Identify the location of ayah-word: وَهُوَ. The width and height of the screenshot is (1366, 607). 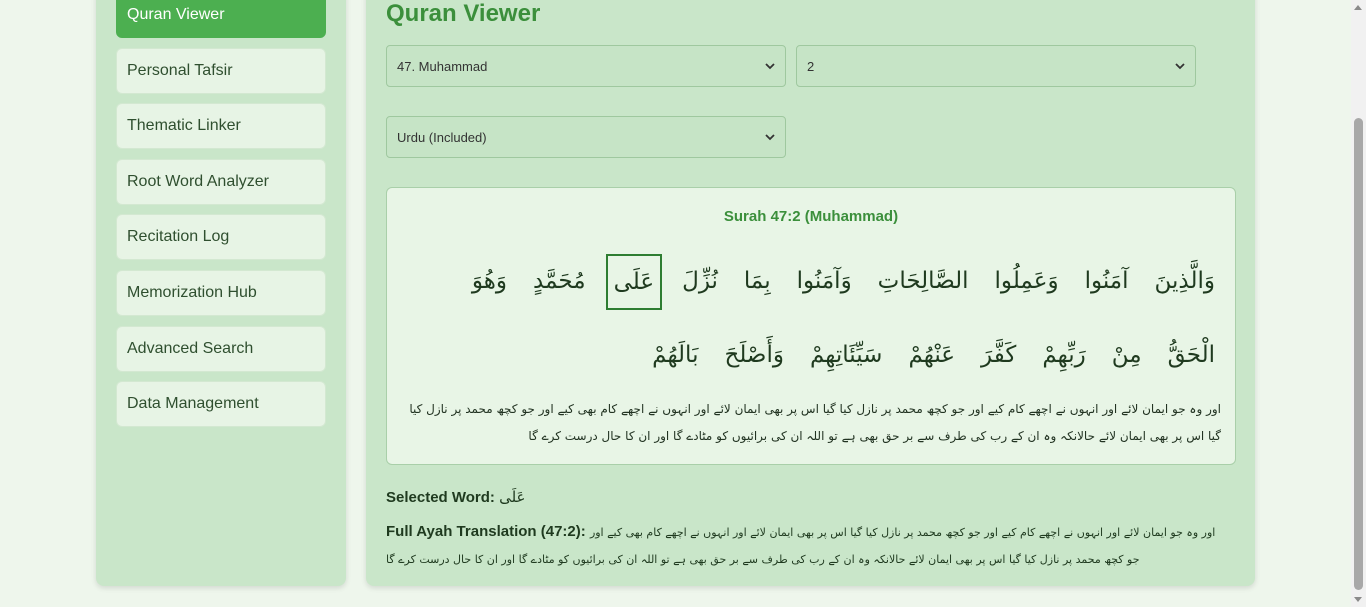
(489, 281).